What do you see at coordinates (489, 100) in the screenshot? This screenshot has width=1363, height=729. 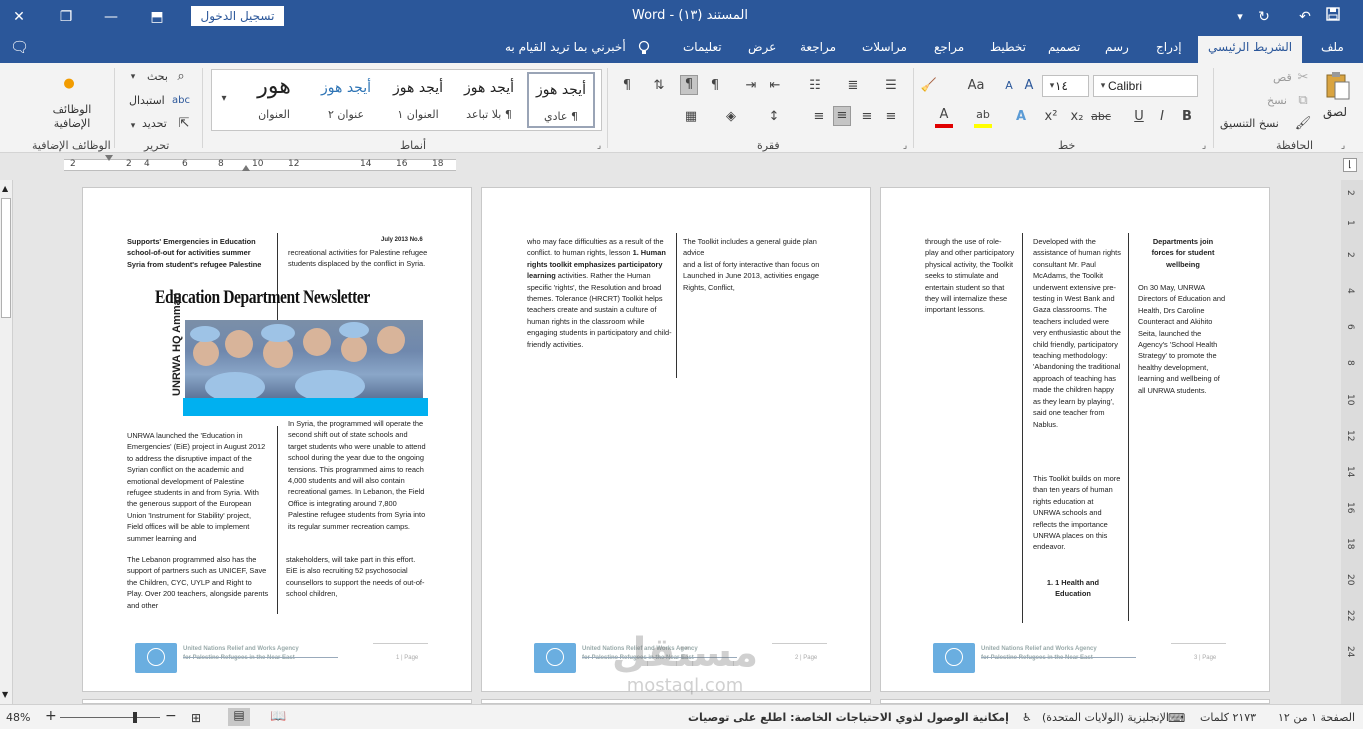 I see `style-no-spacing: أيجد هوز ¶ بلا تباعد` at bounding box center [489, 100].